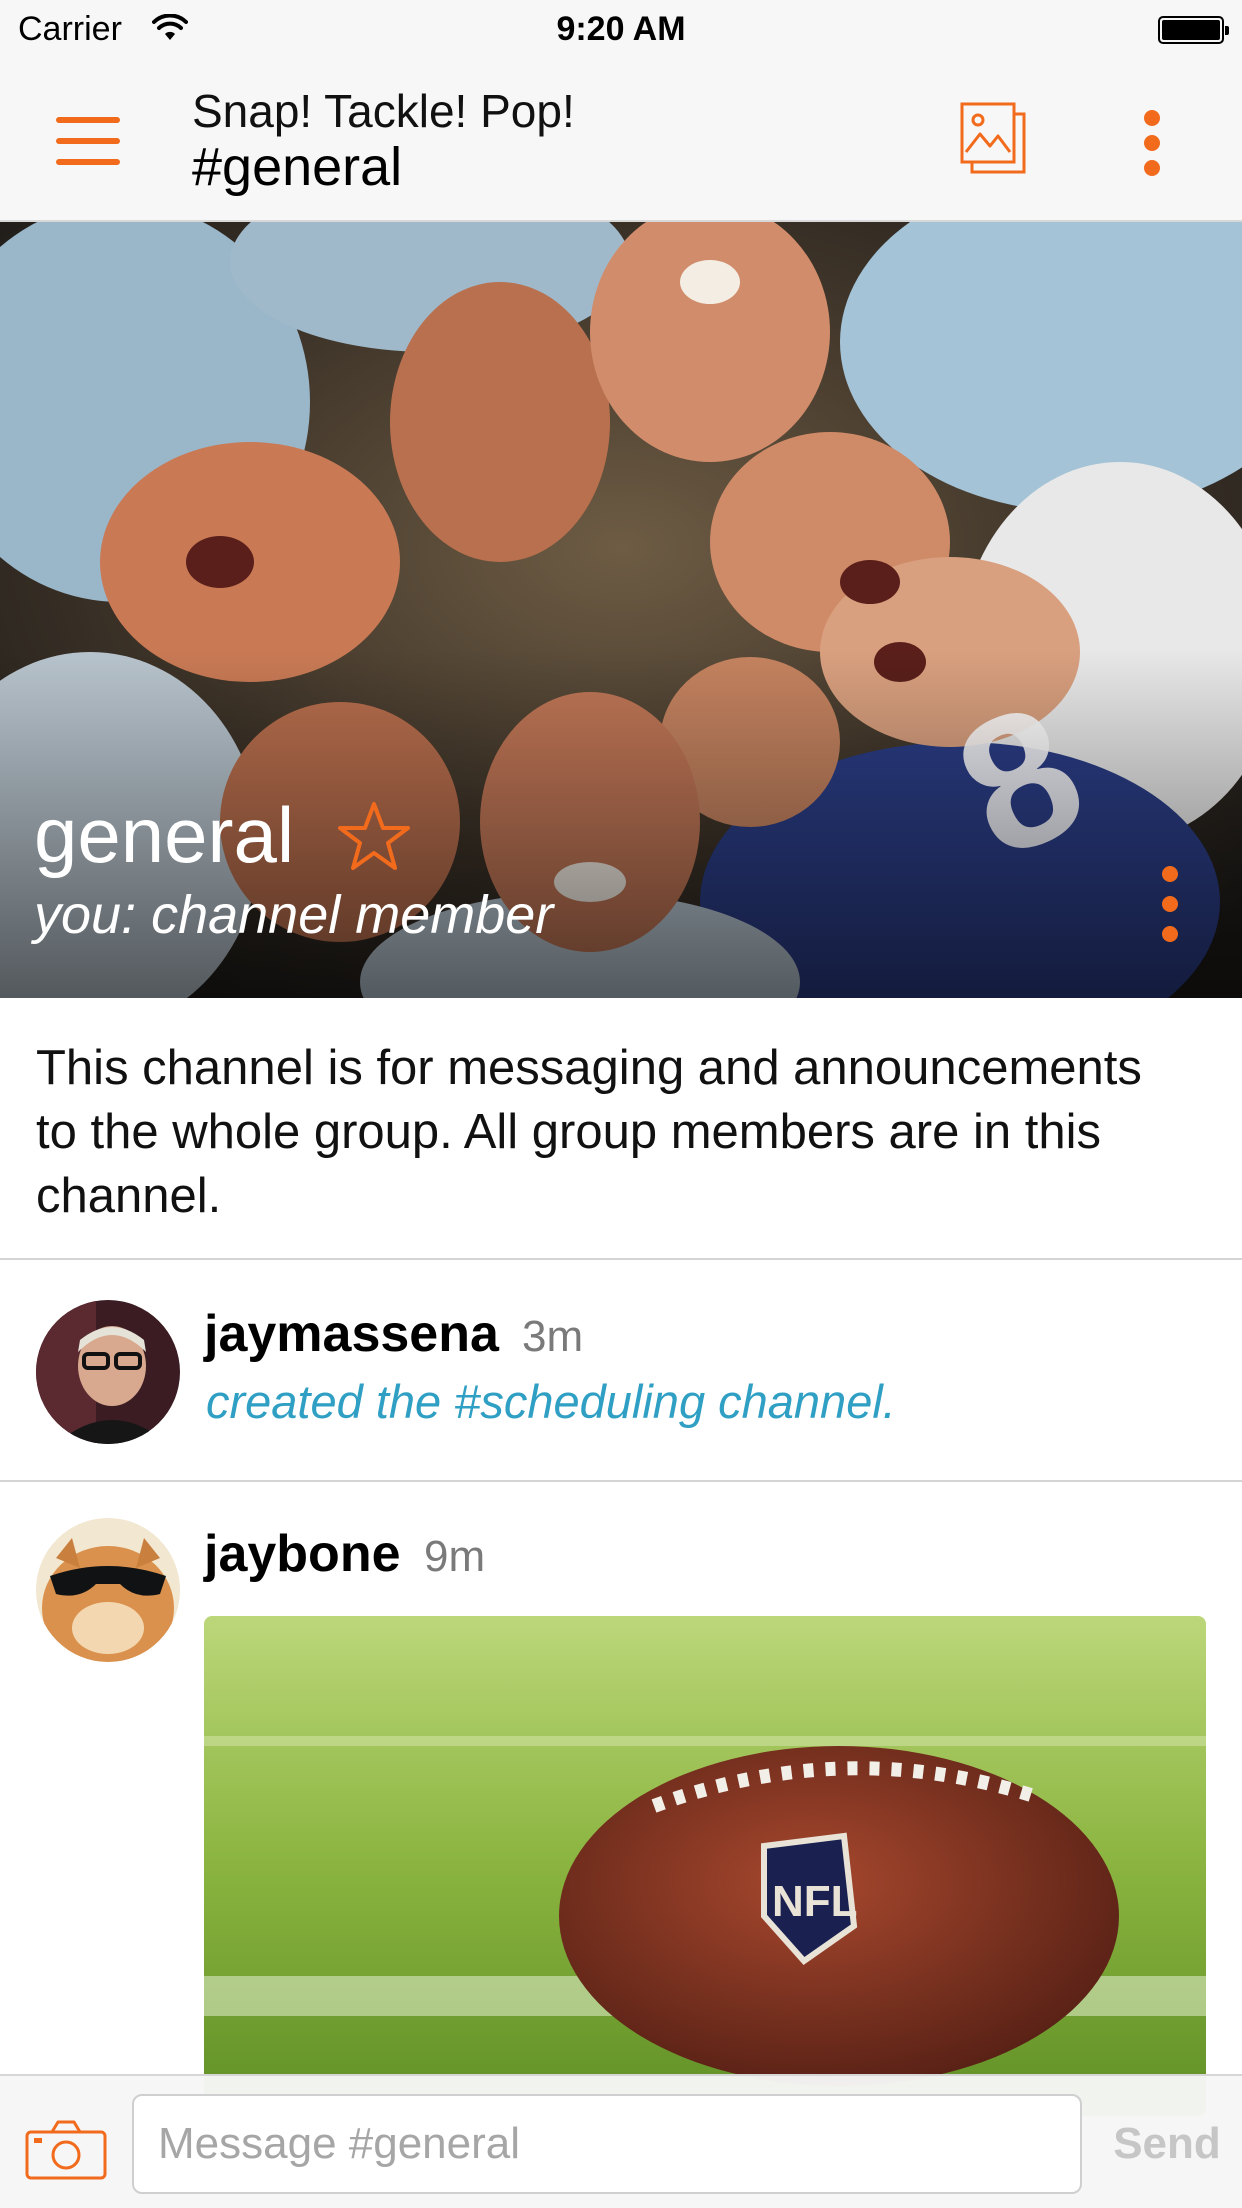 The height and width of the screenshot is (2208, 1242). Describe the element at coordinates (351, 1334) in the screenshot. I see `message-author: jaymassena` at that location.